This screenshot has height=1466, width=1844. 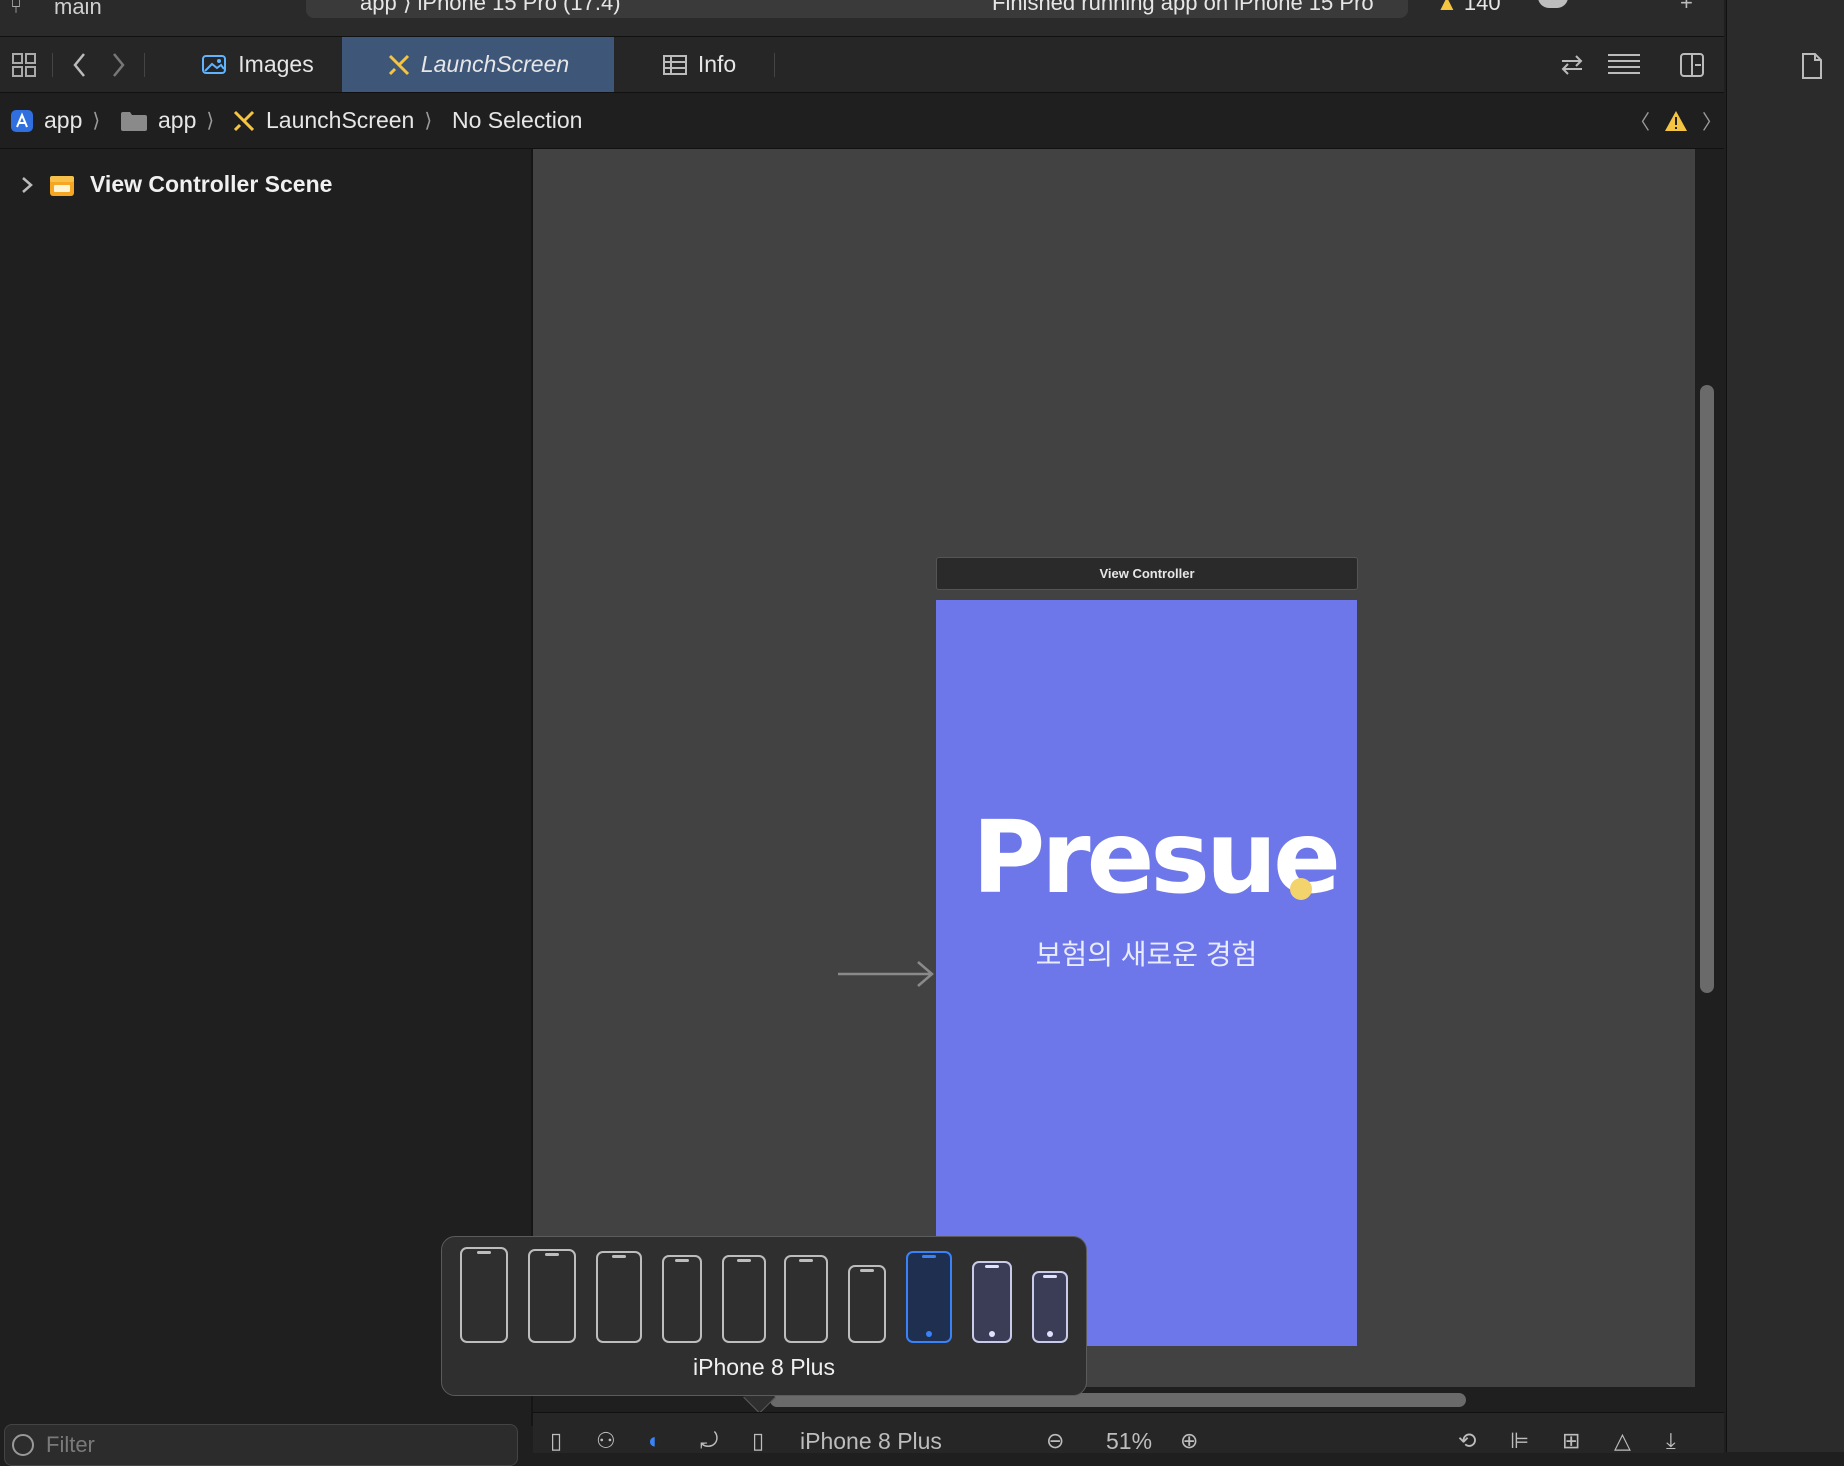 I want to click on tab-info: Info, so click(x=699, y=64).